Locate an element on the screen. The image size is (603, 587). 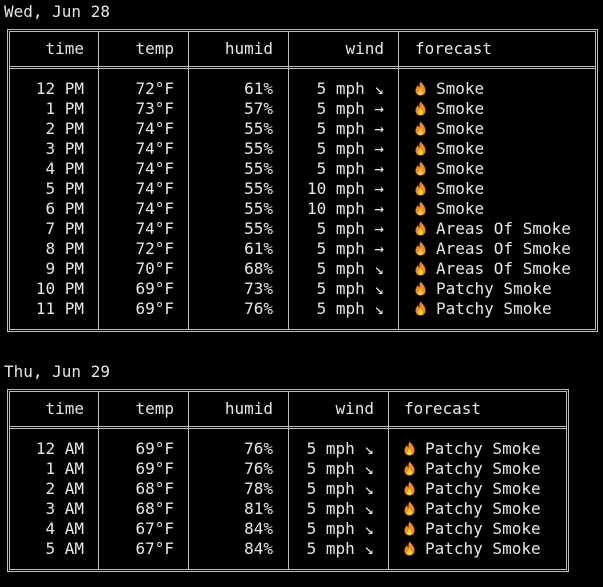
humid-cell: 84% is located at coordinates (258, 548).